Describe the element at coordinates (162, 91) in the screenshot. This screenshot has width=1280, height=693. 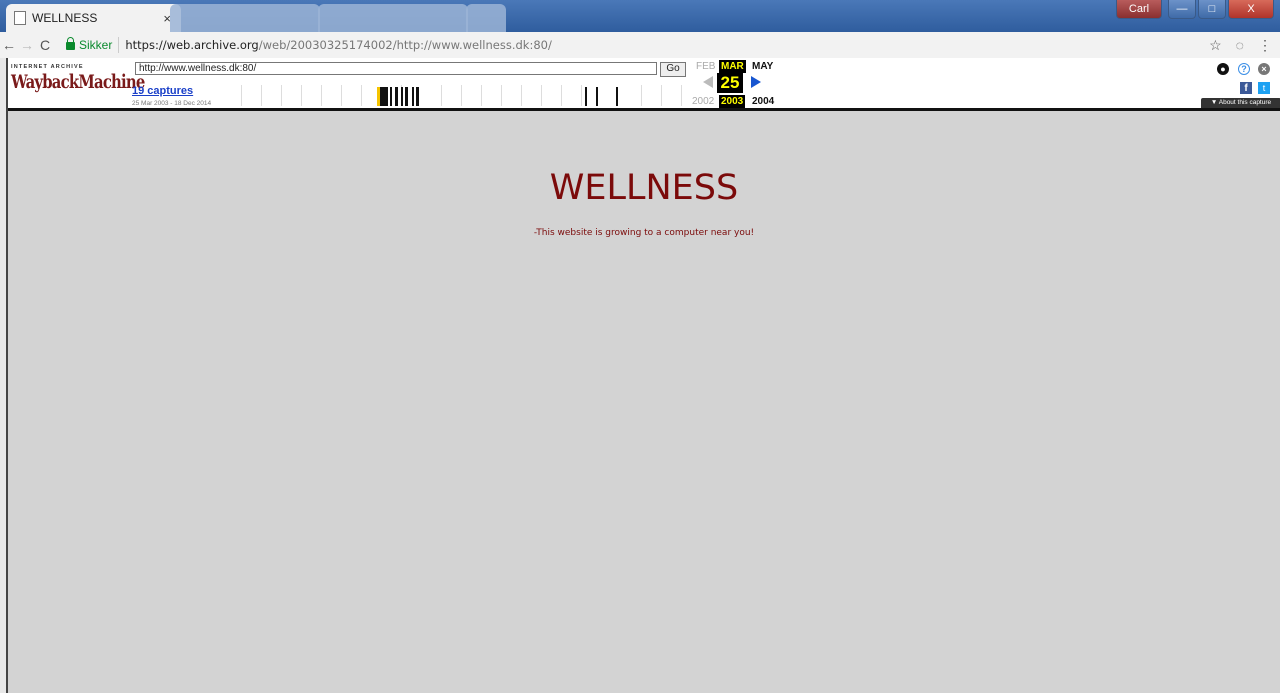
I see `captures-link: 19 captures` at that location.